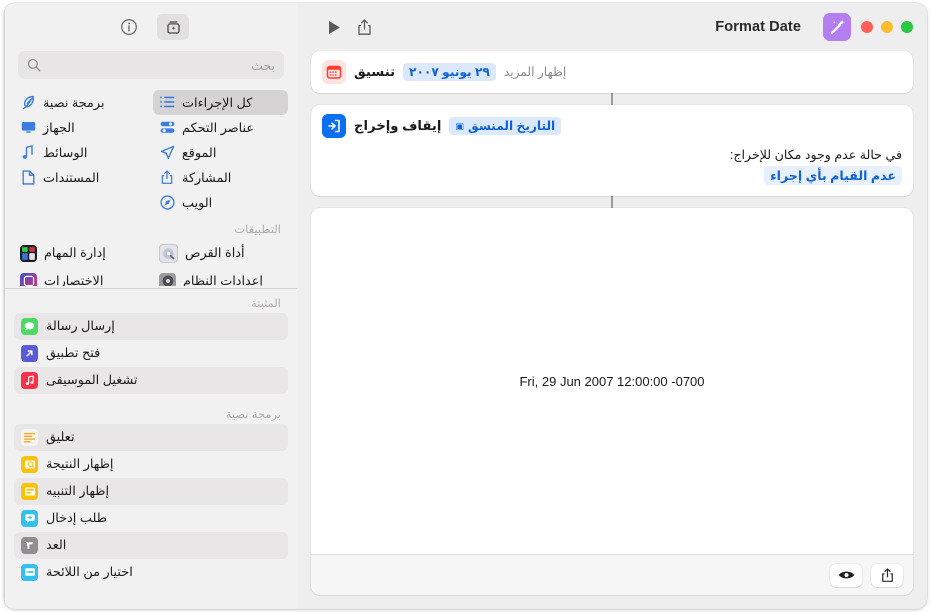 This screenshot has height=612, width=931. What do you see at coordinates (199, 152) in the screenshot?
I see `sidebar-item-label: الموقع` at bounding box center [199, 152].